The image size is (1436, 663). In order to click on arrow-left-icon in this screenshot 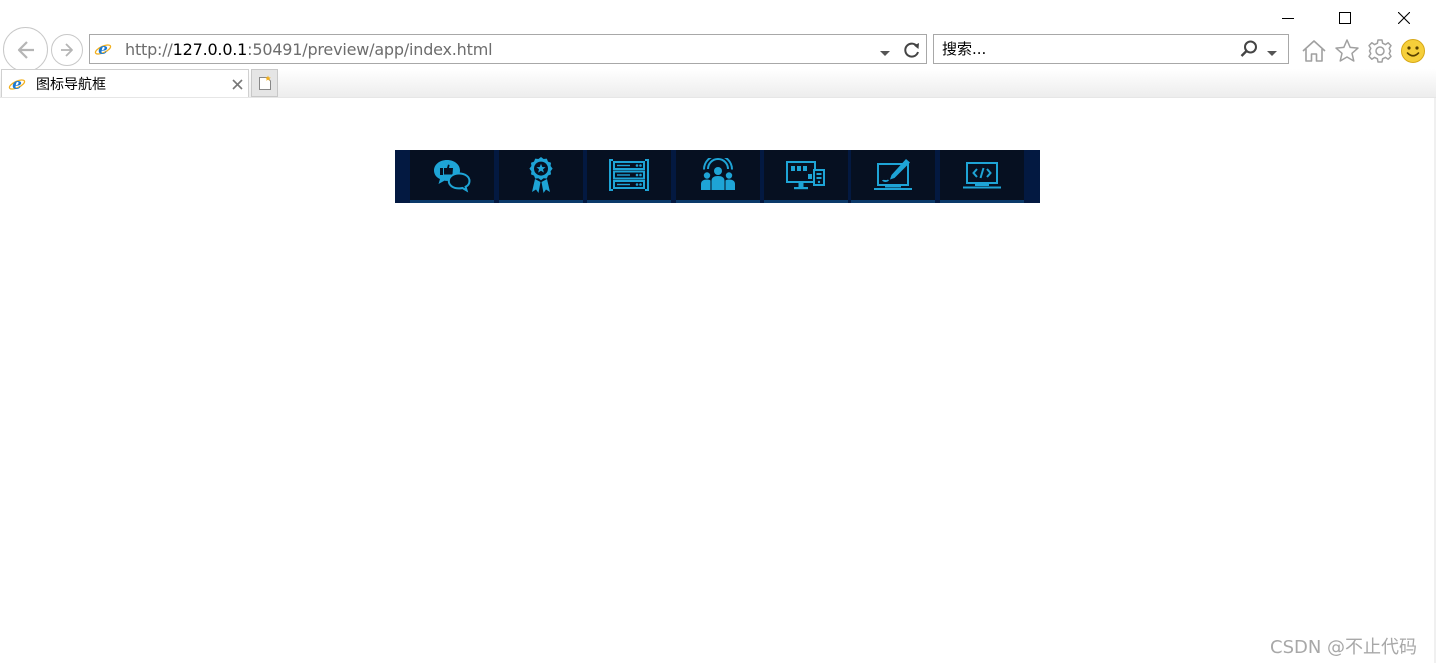, I will do `click(25, 49)`.